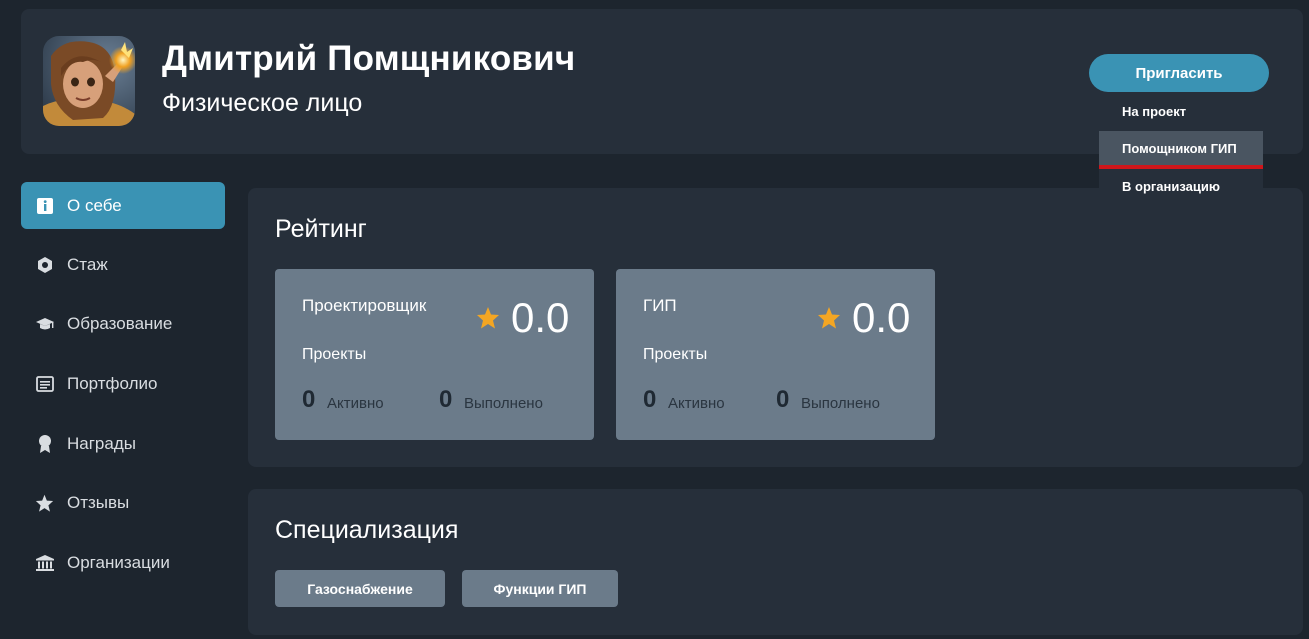 This screenshot has height=639, width=1309. What do you see at coordinates (660, 305) in the screenshot?
I see `rating-role: ГИП` at bounding box center [660, 305].